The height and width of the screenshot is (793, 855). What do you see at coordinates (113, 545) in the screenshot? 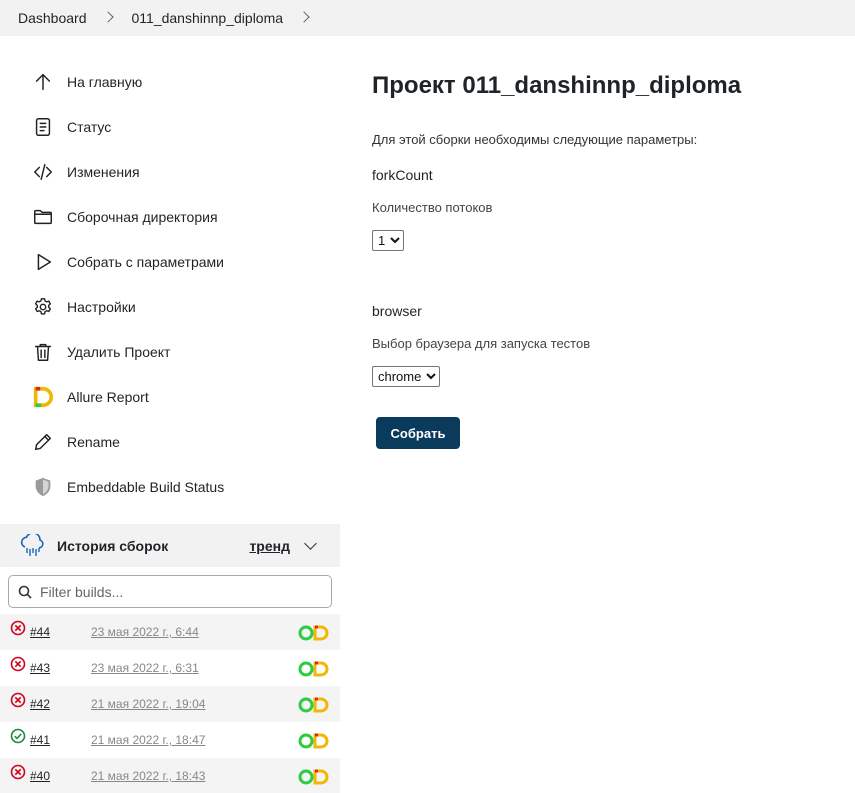
I see `build-history-title: История сборок` at bounding box center [113, 545].